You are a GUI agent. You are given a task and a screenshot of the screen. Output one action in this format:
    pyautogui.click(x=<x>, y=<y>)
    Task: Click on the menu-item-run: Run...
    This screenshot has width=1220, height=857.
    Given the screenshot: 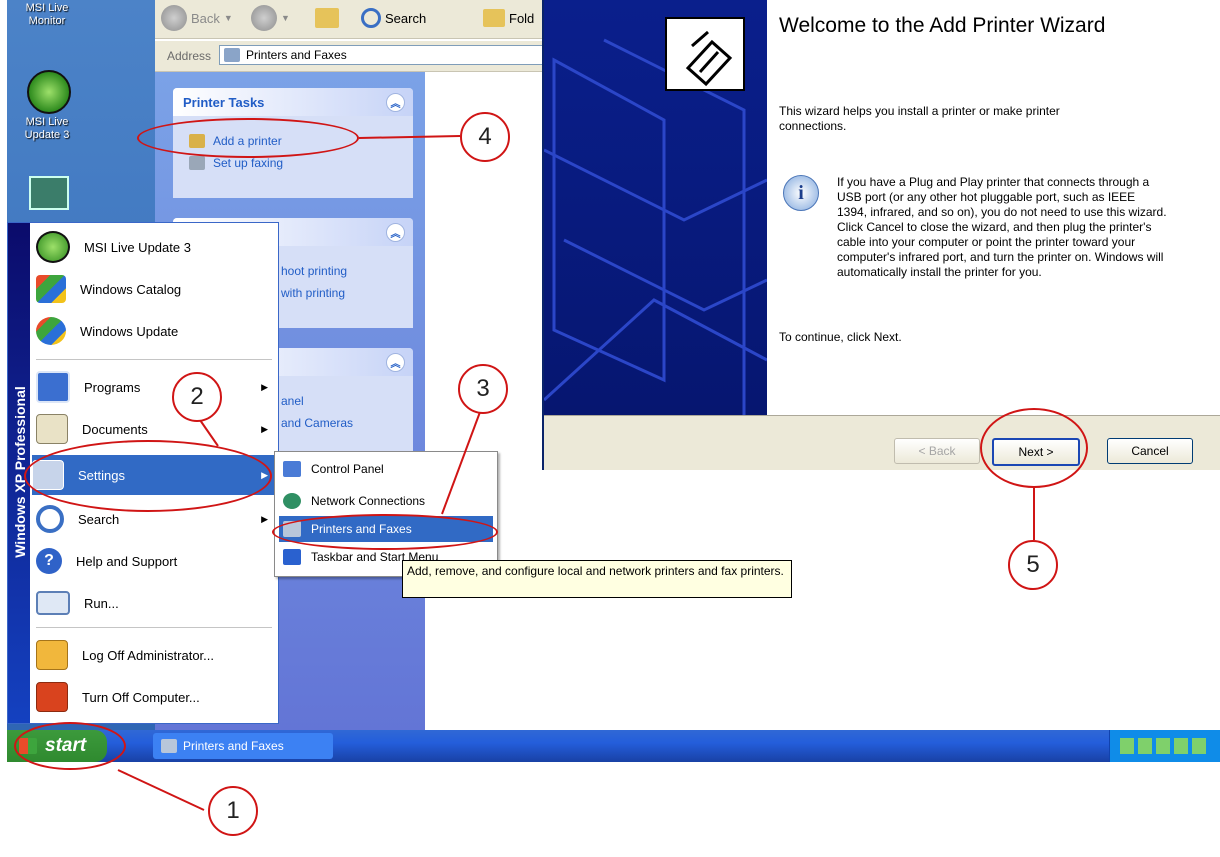 What is the action you would take?
    pyautogui.click(x=156, y=603)
    